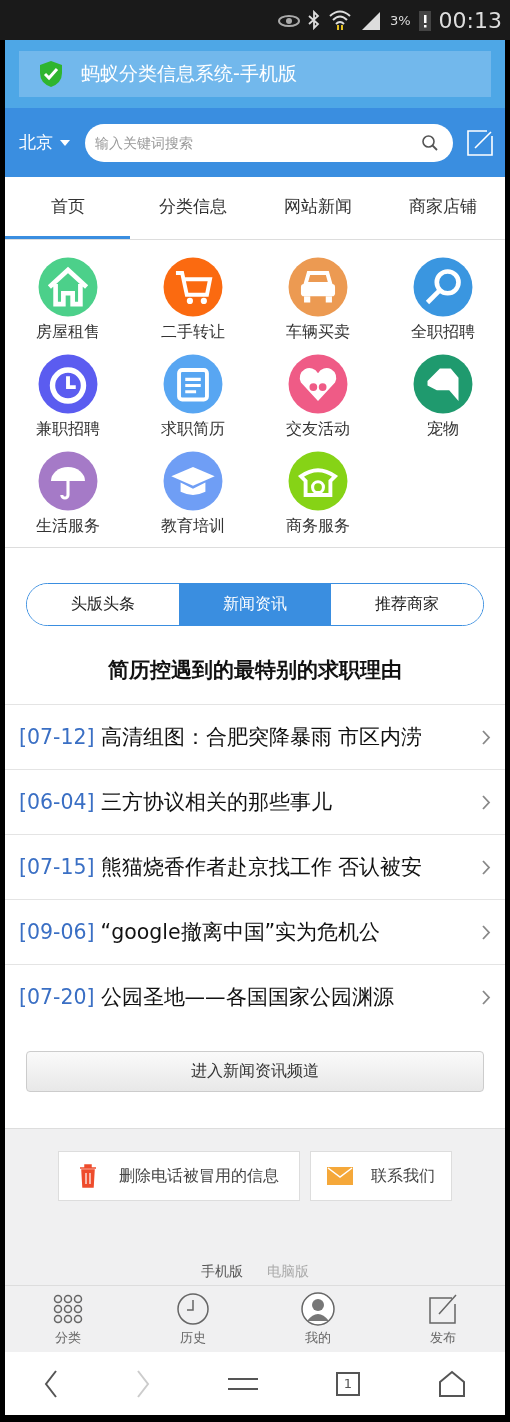  Describe the element at coordinates (57, 802) in the screenshot. I see `news-date: [06-04]` at that location.